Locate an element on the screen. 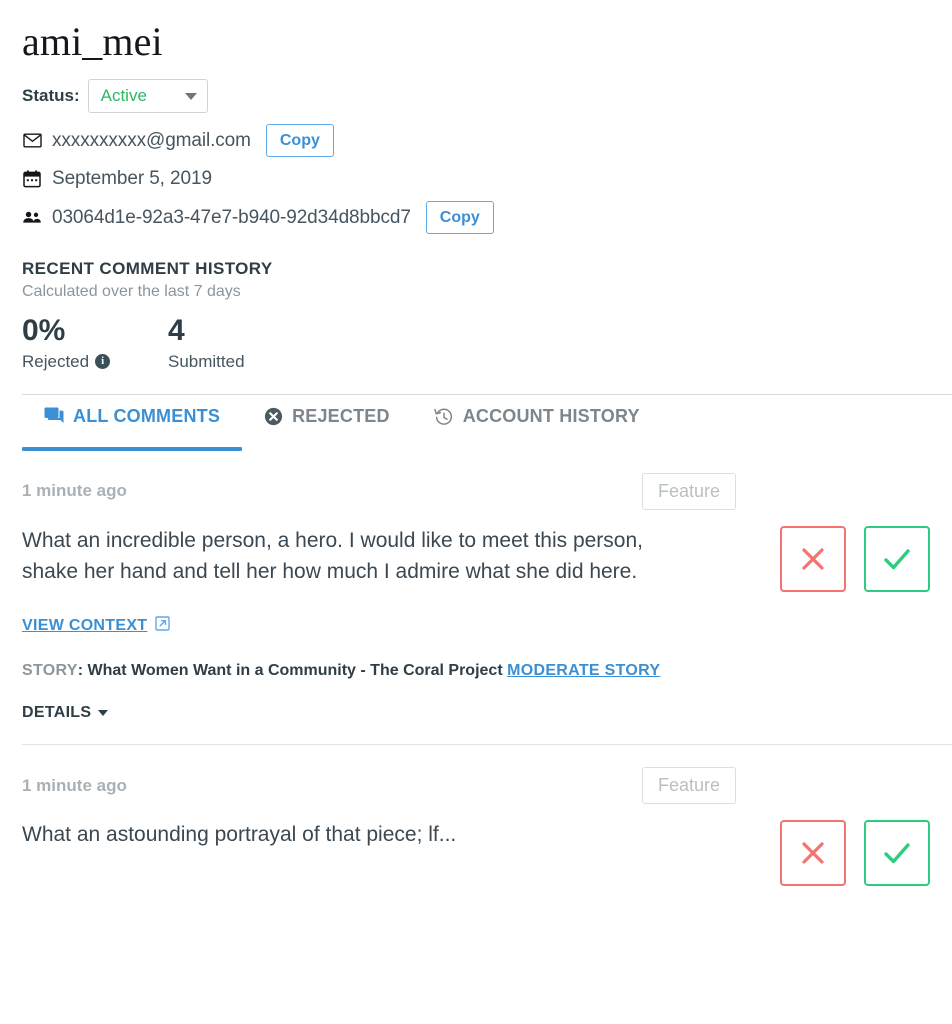 Image resolution: width=952 pixels, height=1024 pixels. page-title: ami_mei is located at coordinates (92, 41).